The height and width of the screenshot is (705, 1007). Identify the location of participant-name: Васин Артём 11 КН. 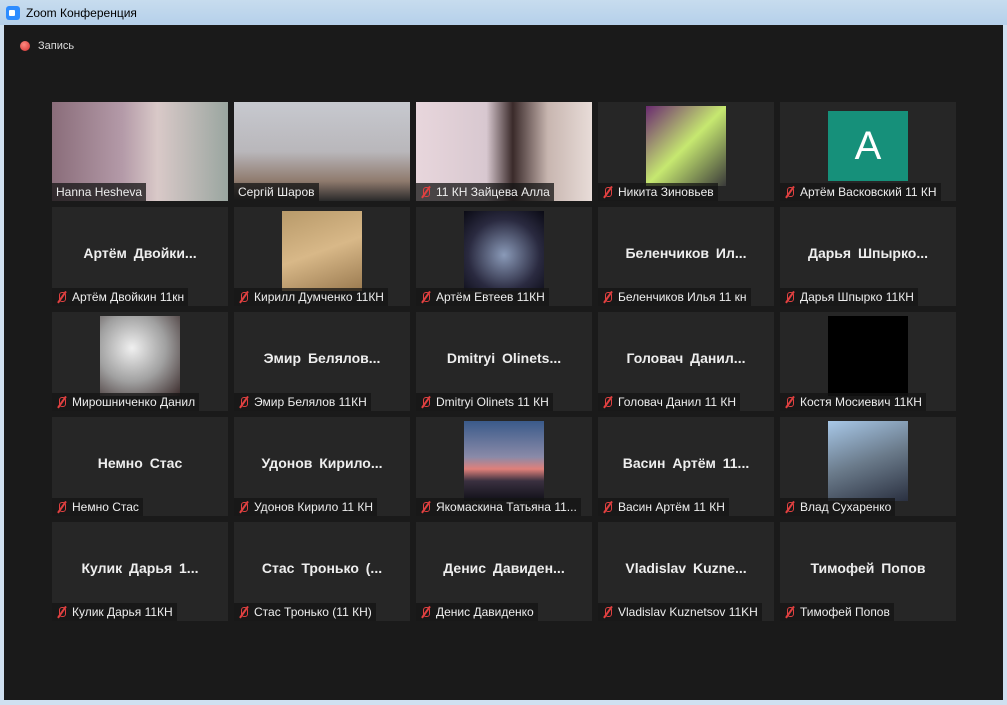
(671, 507).